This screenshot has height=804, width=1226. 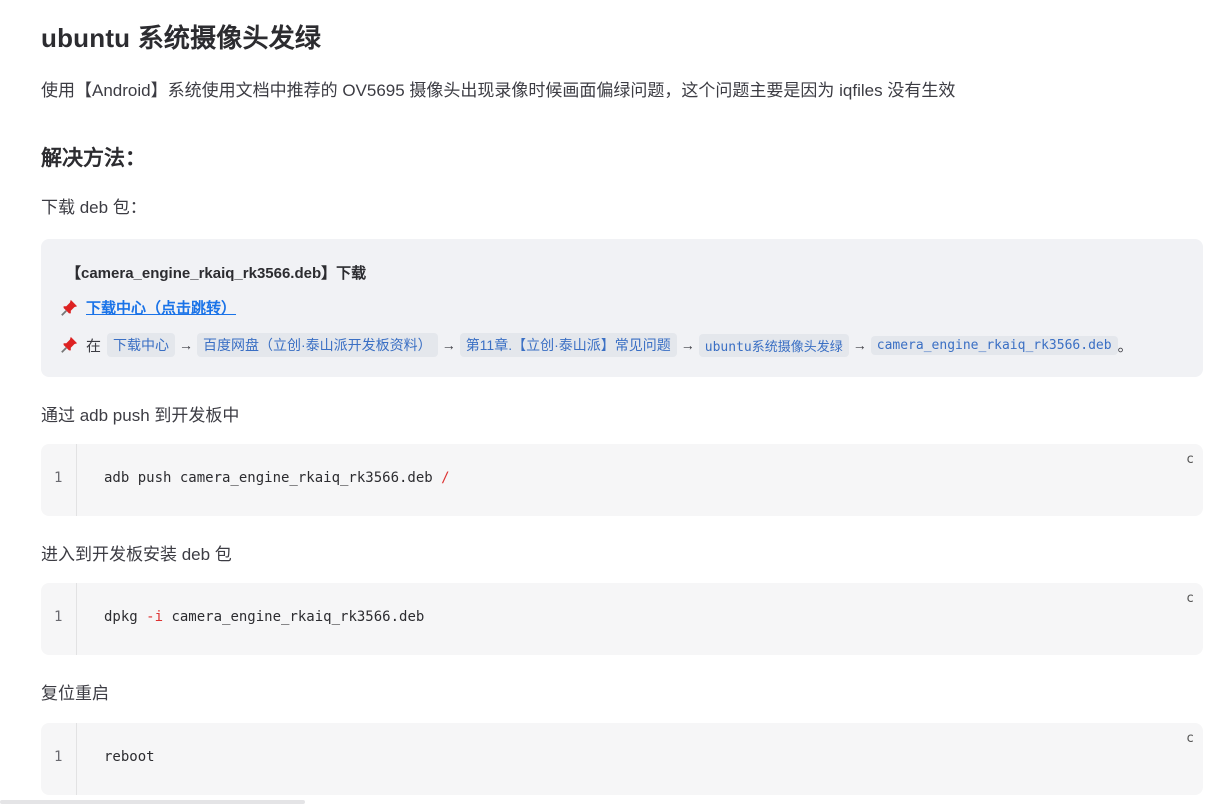 What do you see at coordinates (125, 617) in the screenshot?
I see `code-command: dpkg` at bounding box center [125, 617].